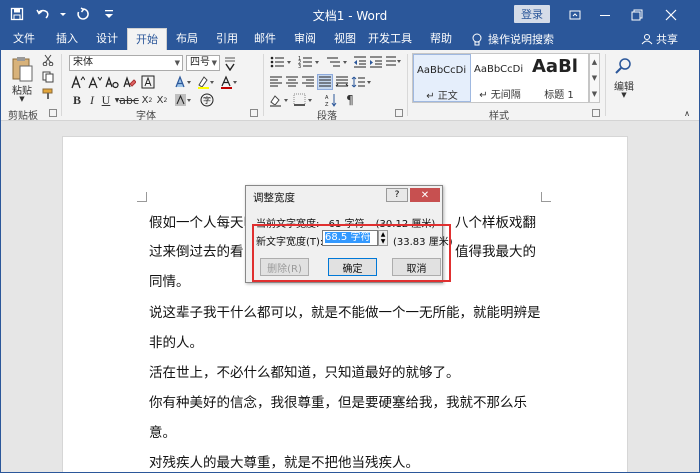 This screenshot has height=473, width=700. Describe the element at coordinates (77, 100) in the screenshot. I see `bold-icon: B` at that location.